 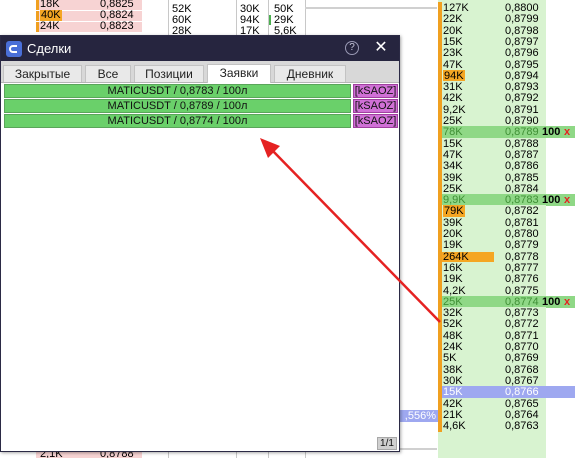 I want to click on order-level-row: 78K 0,8789 100 x, so click(x=506, y=132).